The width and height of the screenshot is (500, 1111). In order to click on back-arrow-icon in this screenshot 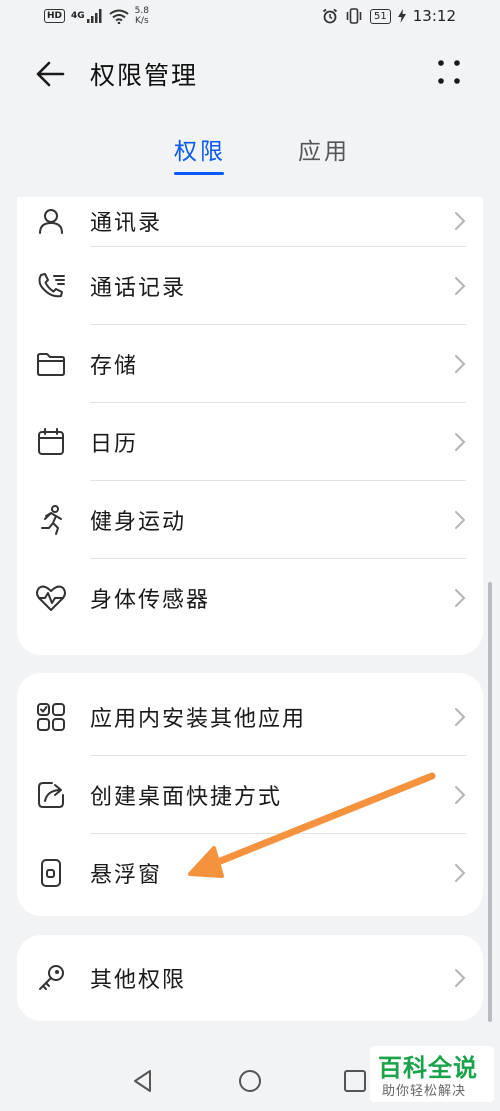, I will do `click(50, 74)`.